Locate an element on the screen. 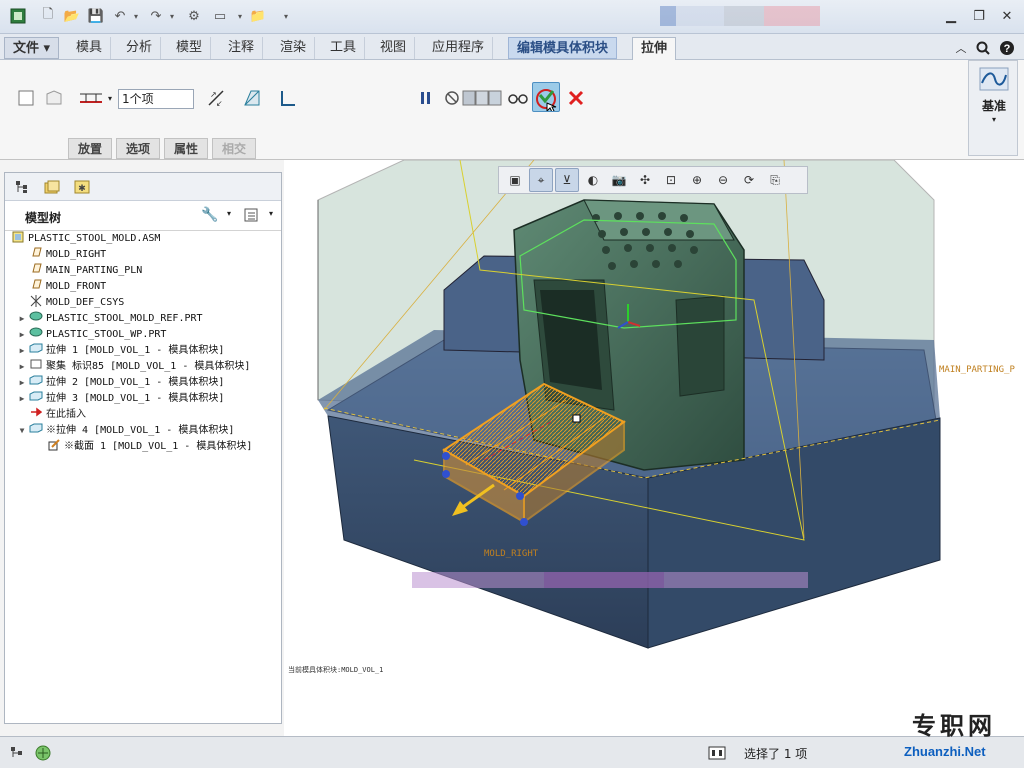 This screenshot has height=768, width=1024. no-preview-icon is located at coordinates (452, 98).